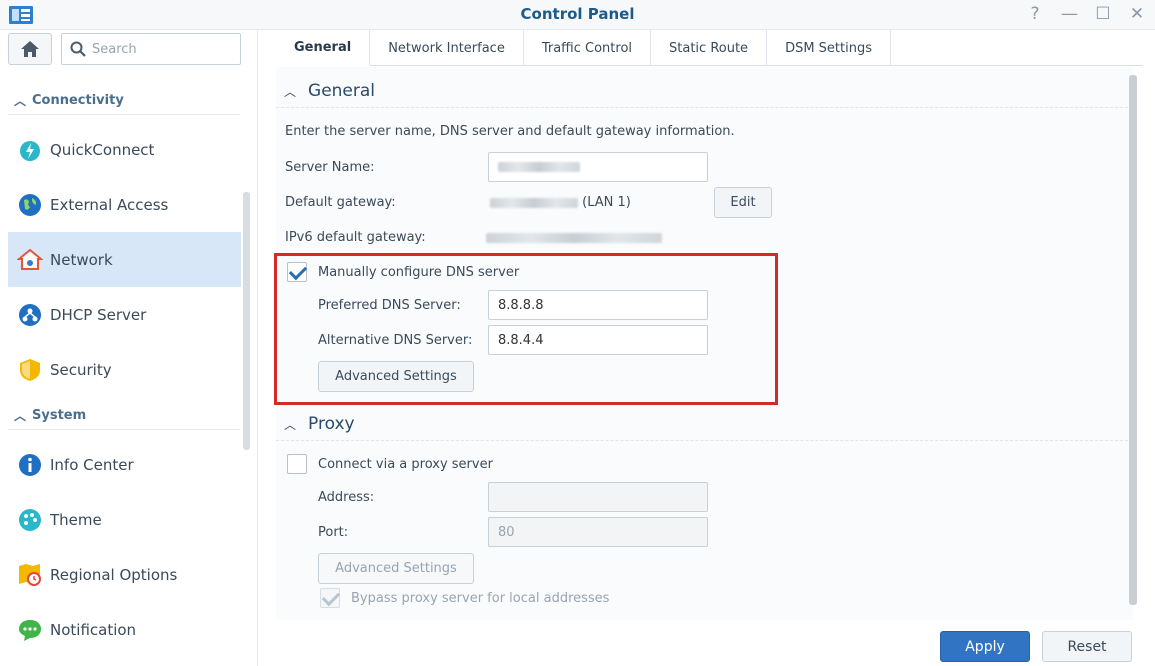 The width and height of the screenshot is (1155, 666). What do you see at coordinates (81, 369) in the screenshot?
I see `sidebar-item-label: Security` at bounding box center [81, 369].